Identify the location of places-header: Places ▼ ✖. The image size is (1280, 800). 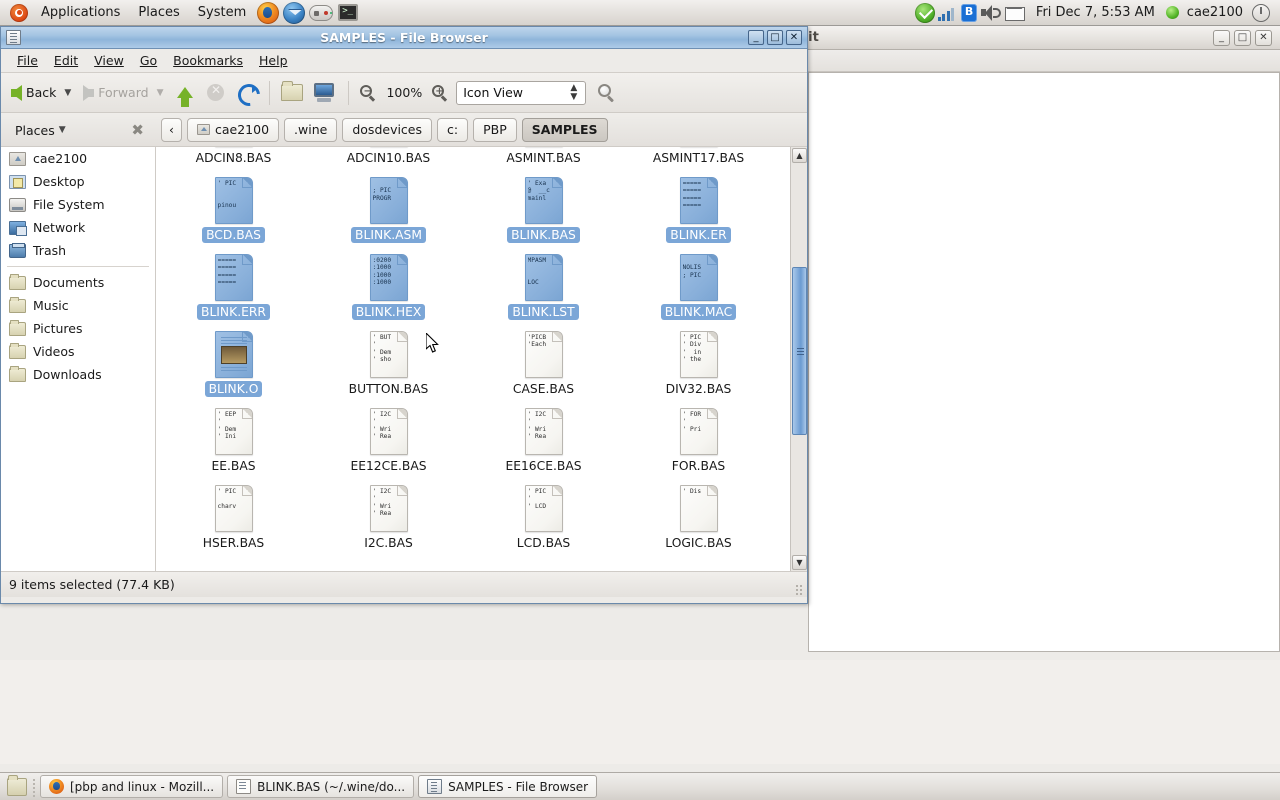
(78, 130).